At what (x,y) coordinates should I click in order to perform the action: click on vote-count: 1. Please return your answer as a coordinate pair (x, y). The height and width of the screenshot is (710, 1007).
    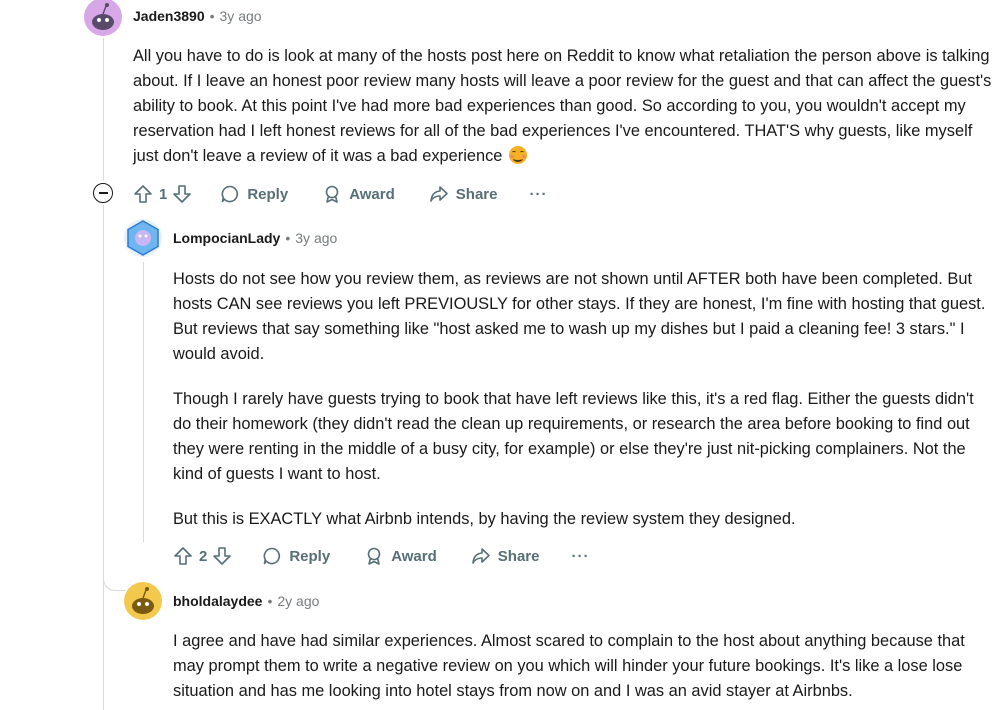
    Looking at the image, I should click on (163, 194).